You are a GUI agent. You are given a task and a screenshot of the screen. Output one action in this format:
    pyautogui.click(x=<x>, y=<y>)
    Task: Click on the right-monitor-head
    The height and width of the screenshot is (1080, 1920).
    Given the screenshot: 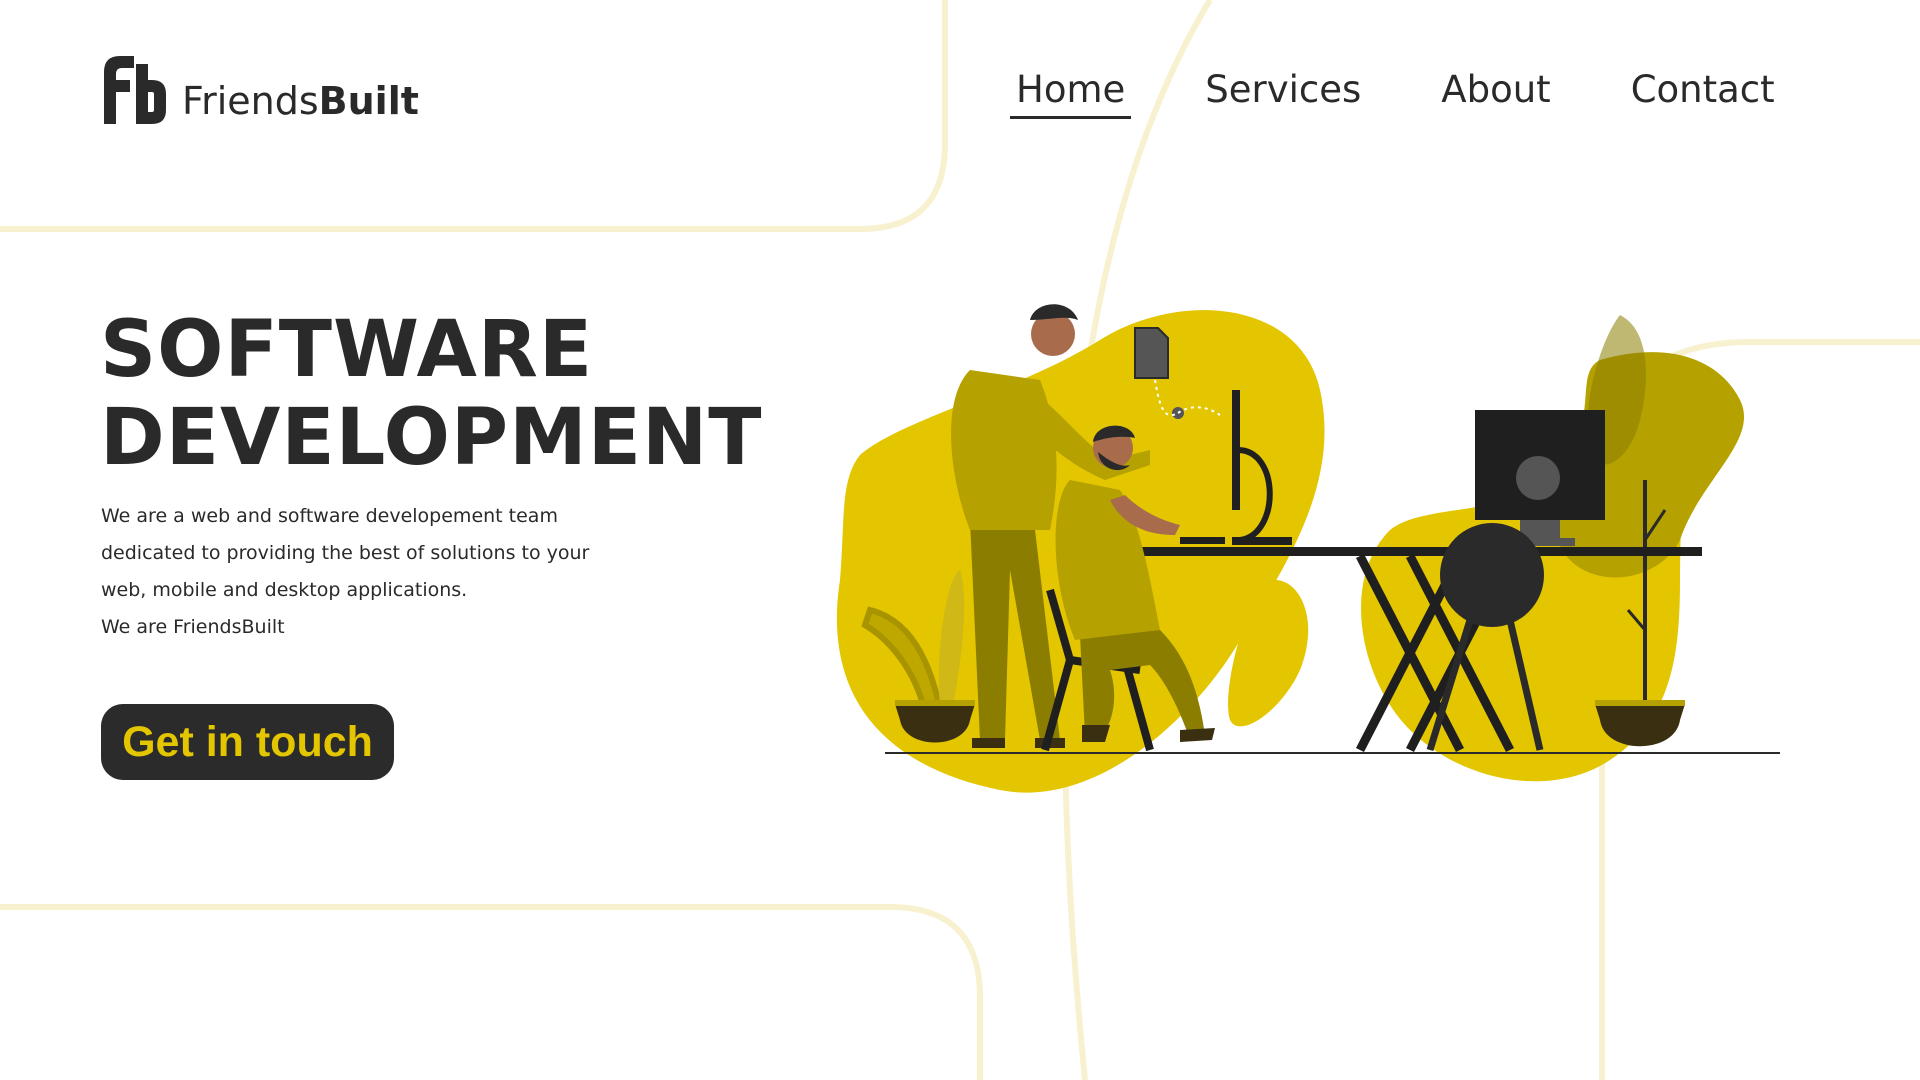 What is the action you would take?
    pyautogui.click(x=1538, y=478)
    